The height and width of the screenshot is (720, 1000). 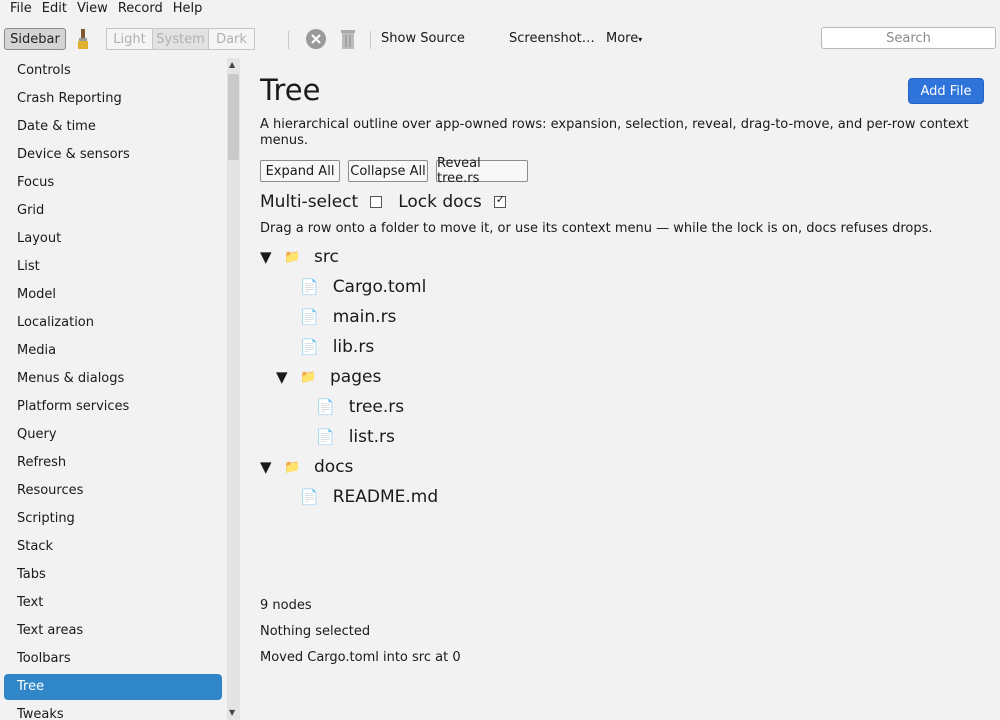 I want to click on more-label: More, so click(x=622, y=38).